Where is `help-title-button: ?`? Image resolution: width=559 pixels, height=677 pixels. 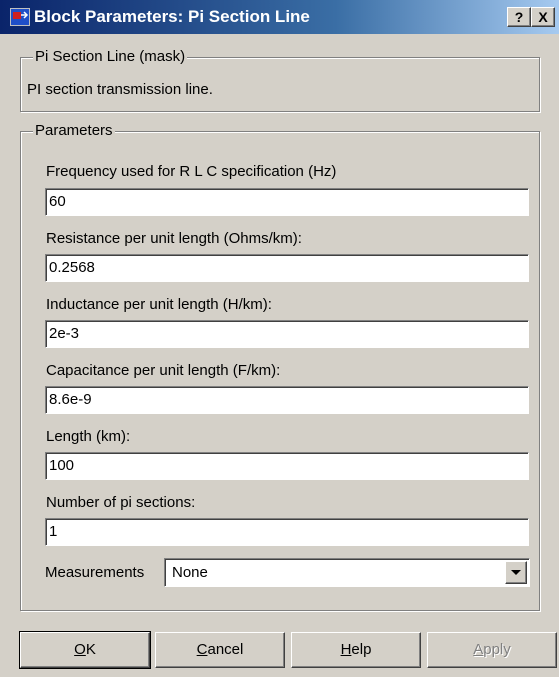
help-title-button: ? is located at coordinates (519, 17).